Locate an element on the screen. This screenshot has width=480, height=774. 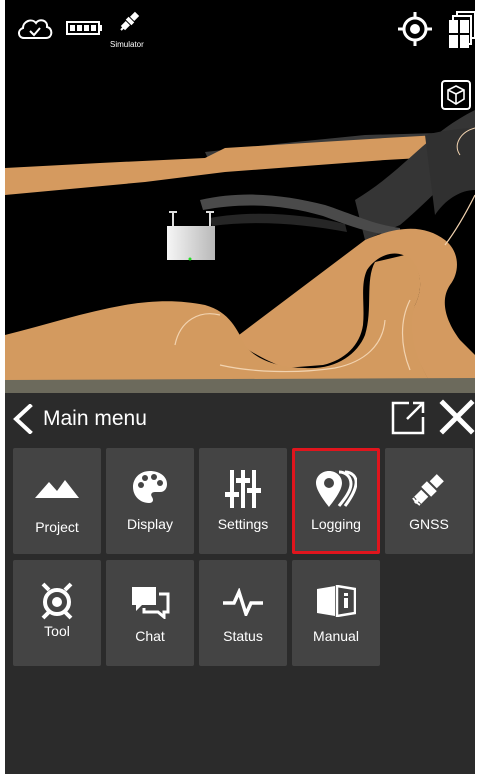
3d-cube-icon is located at coordinates (456, 95).